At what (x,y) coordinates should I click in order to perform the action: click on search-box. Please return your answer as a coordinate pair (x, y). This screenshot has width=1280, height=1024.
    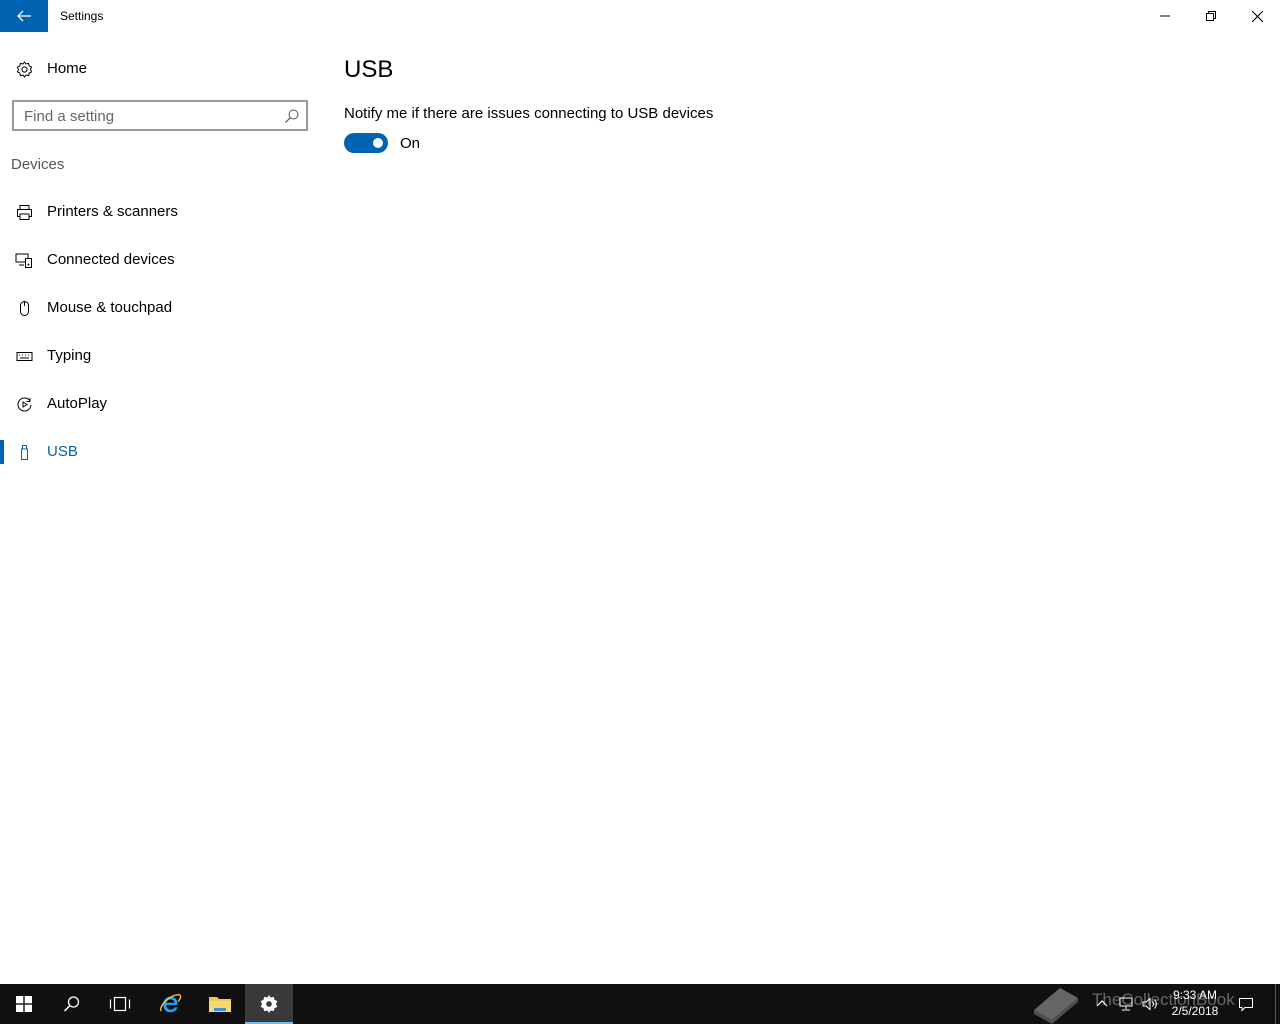
    Looking at the image, I should click on (160, 115).